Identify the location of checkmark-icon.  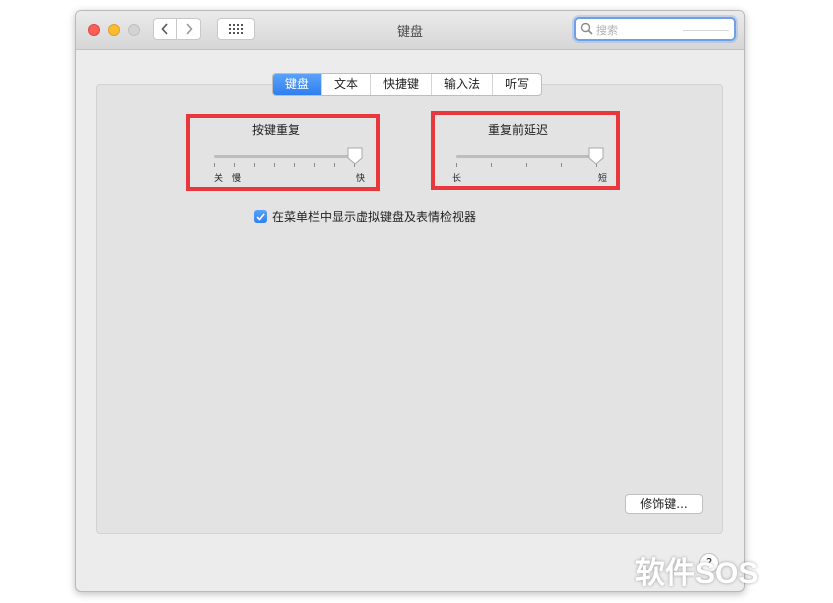
(260, 216).